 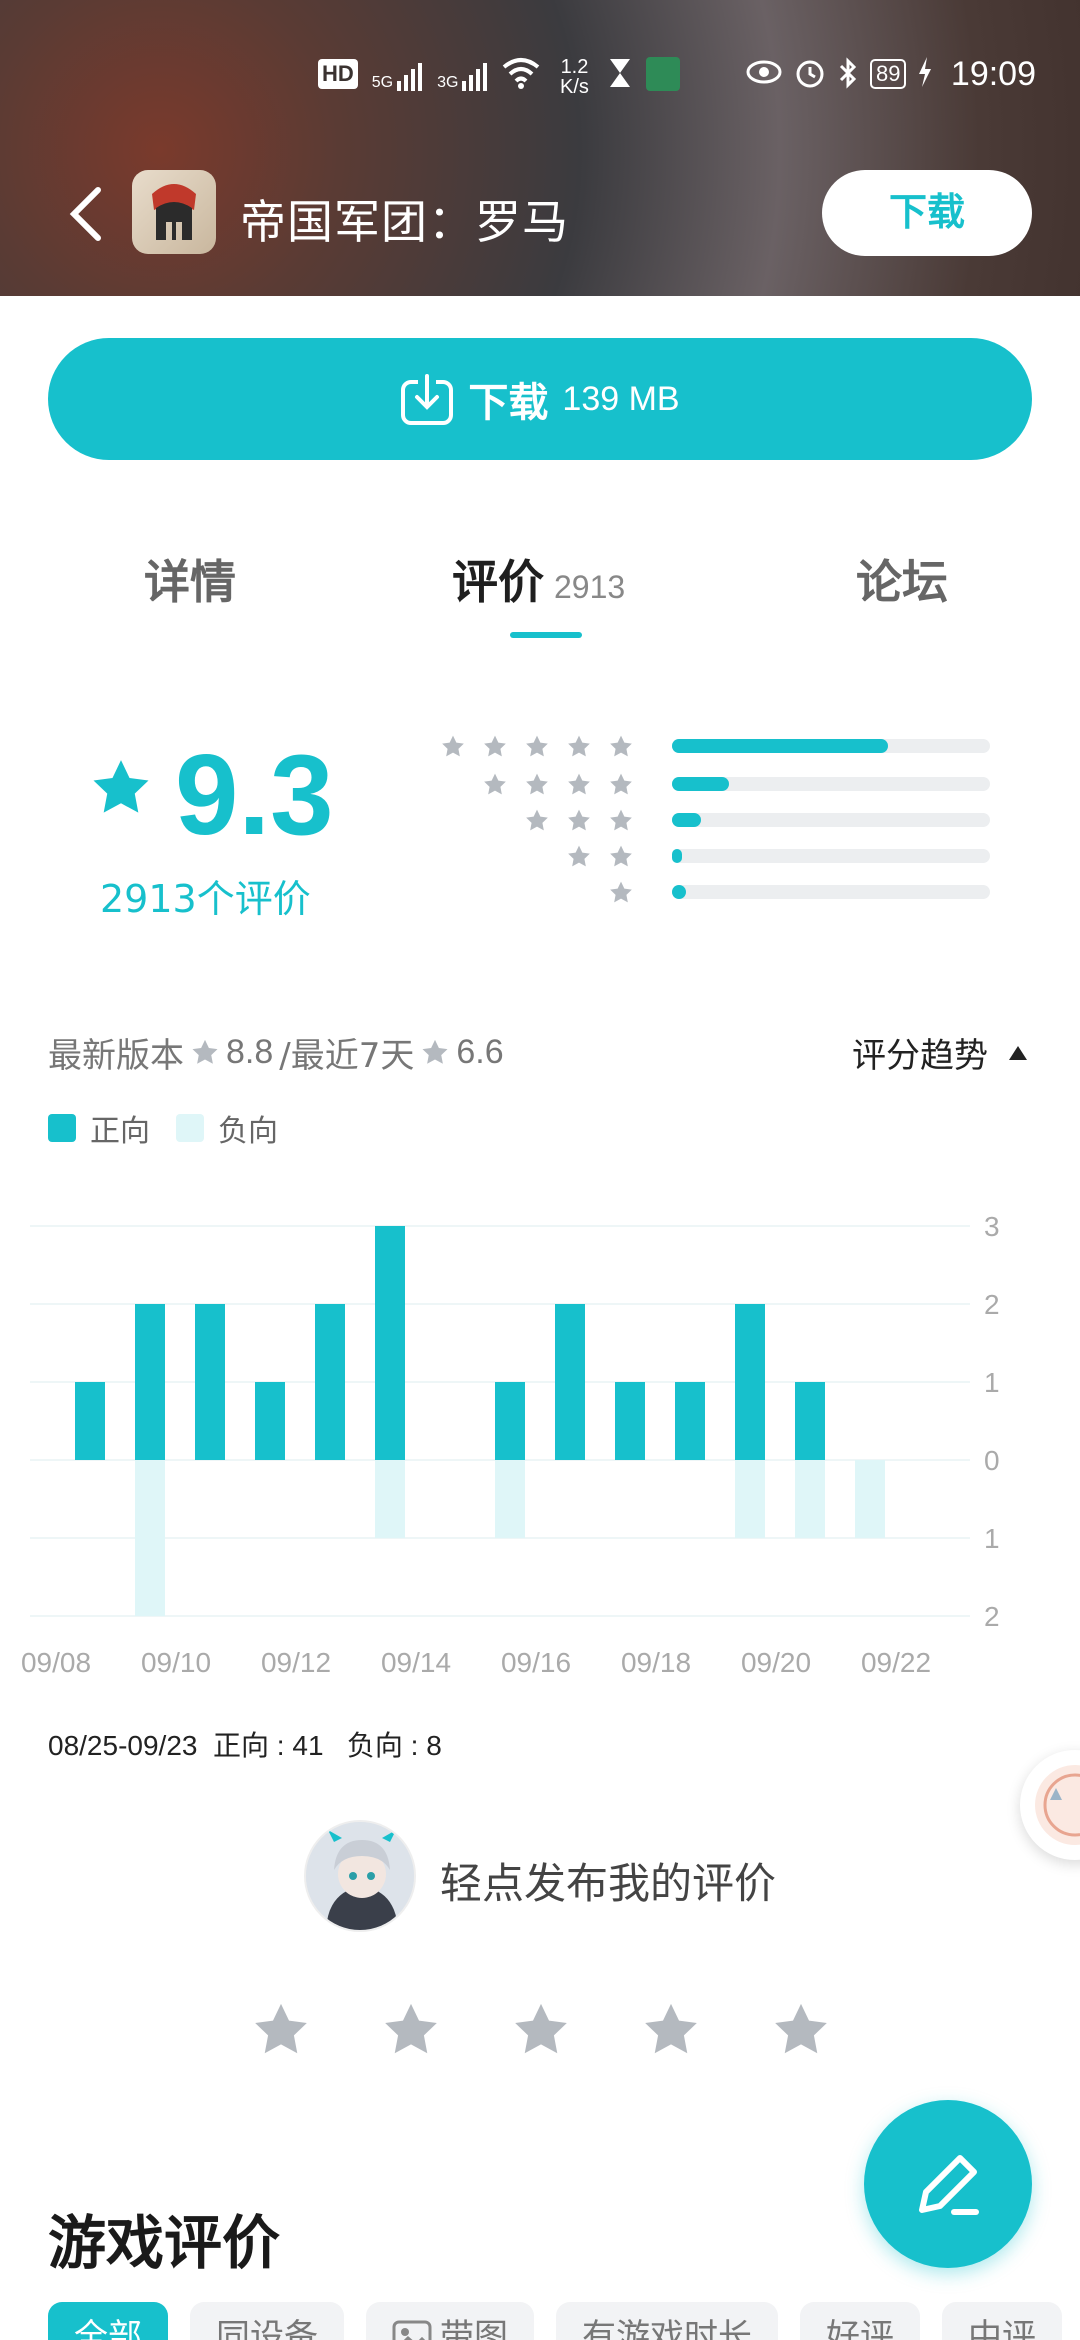 I want to click on recent-label: /最近7天, so click(x=347, y=1056).